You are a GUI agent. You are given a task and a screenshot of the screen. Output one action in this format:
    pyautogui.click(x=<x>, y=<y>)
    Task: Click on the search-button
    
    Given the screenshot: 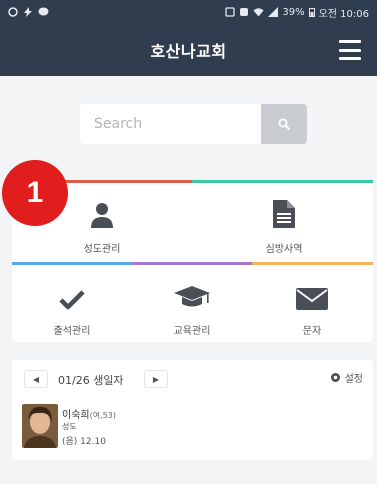 What is the action you would take?
    pyautogui.click(x=284, y=124)
    